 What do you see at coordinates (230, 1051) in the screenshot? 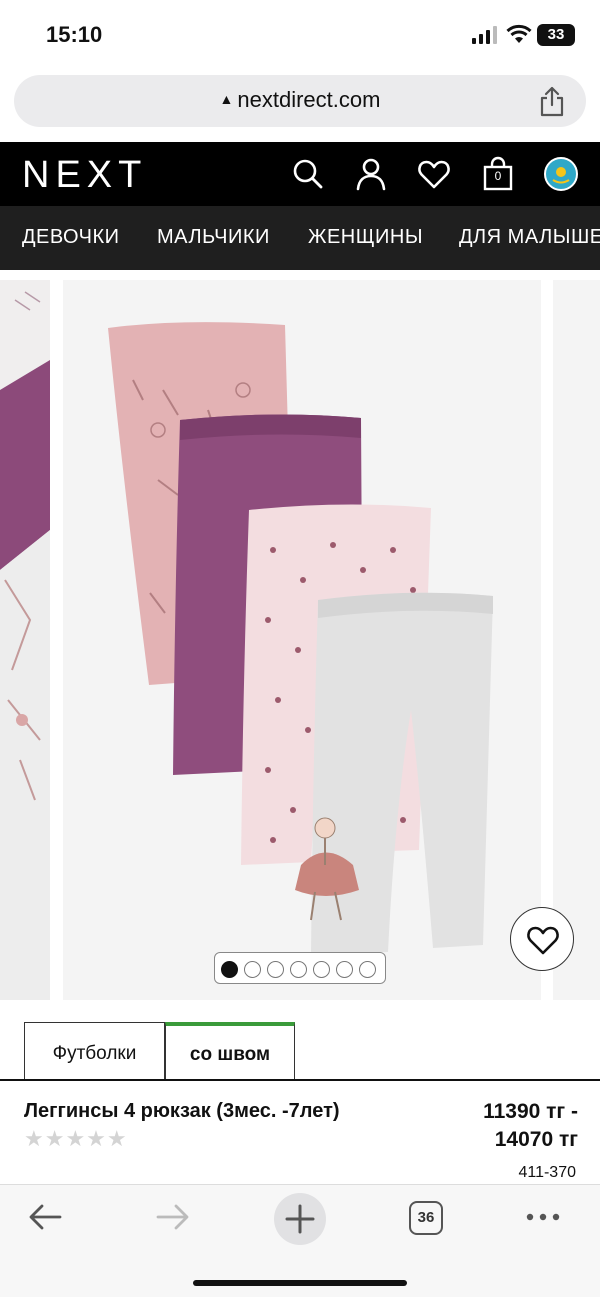
I see `tab-seam: со швом` at bounding box center [230, 1051].